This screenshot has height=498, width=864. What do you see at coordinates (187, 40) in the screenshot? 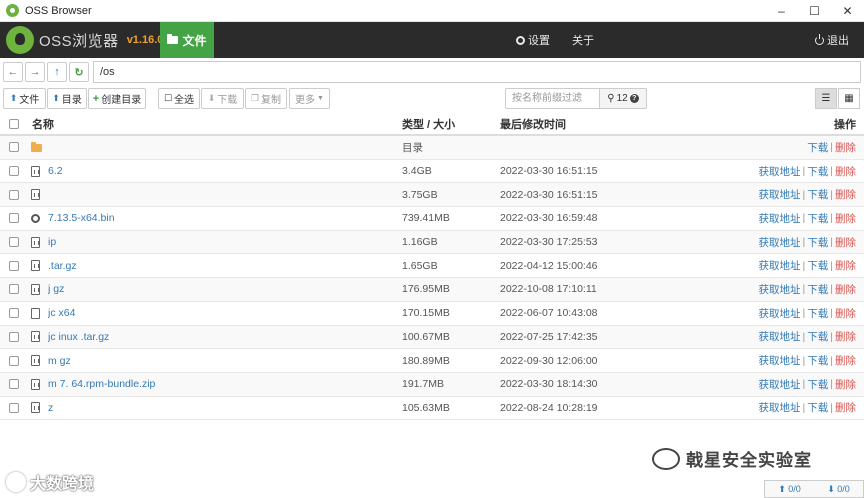
I see `tab-files: 文件` at bounding box center [187, 40].